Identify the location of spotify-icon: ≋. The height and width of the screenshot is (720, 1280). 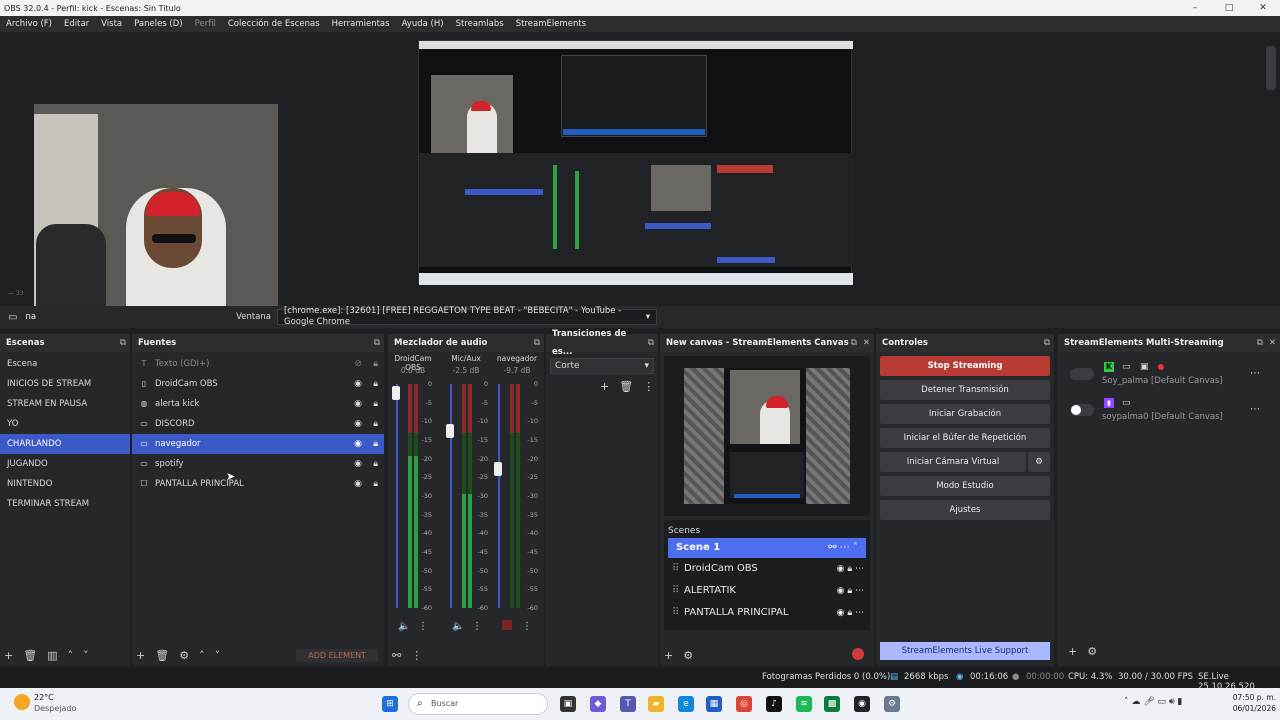
(804, 704).